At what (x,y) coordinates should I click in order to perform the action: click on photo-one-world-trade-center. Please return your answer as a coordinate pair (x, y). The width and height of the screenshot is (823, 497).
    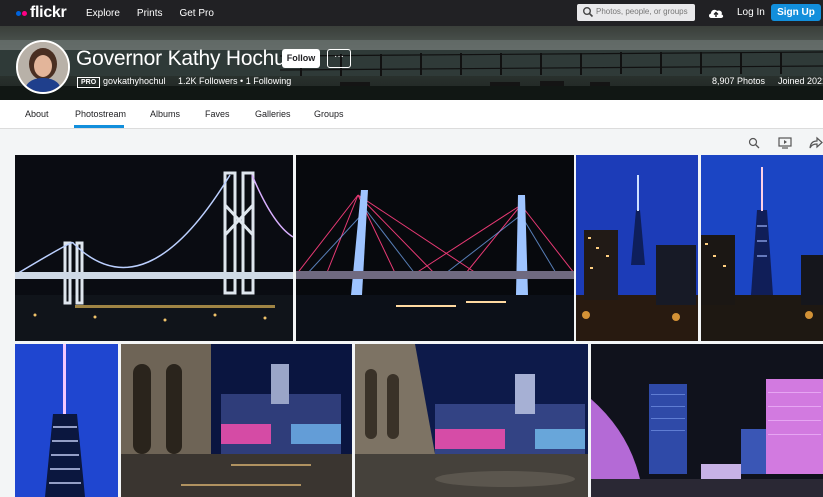
    Looking at the image, I should click on (637, 248).